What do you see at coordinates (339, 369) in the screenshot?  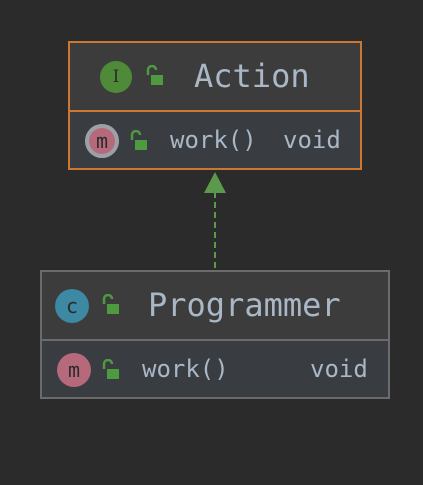 I see `method-return-type: void` at bounding box center [339, 369].